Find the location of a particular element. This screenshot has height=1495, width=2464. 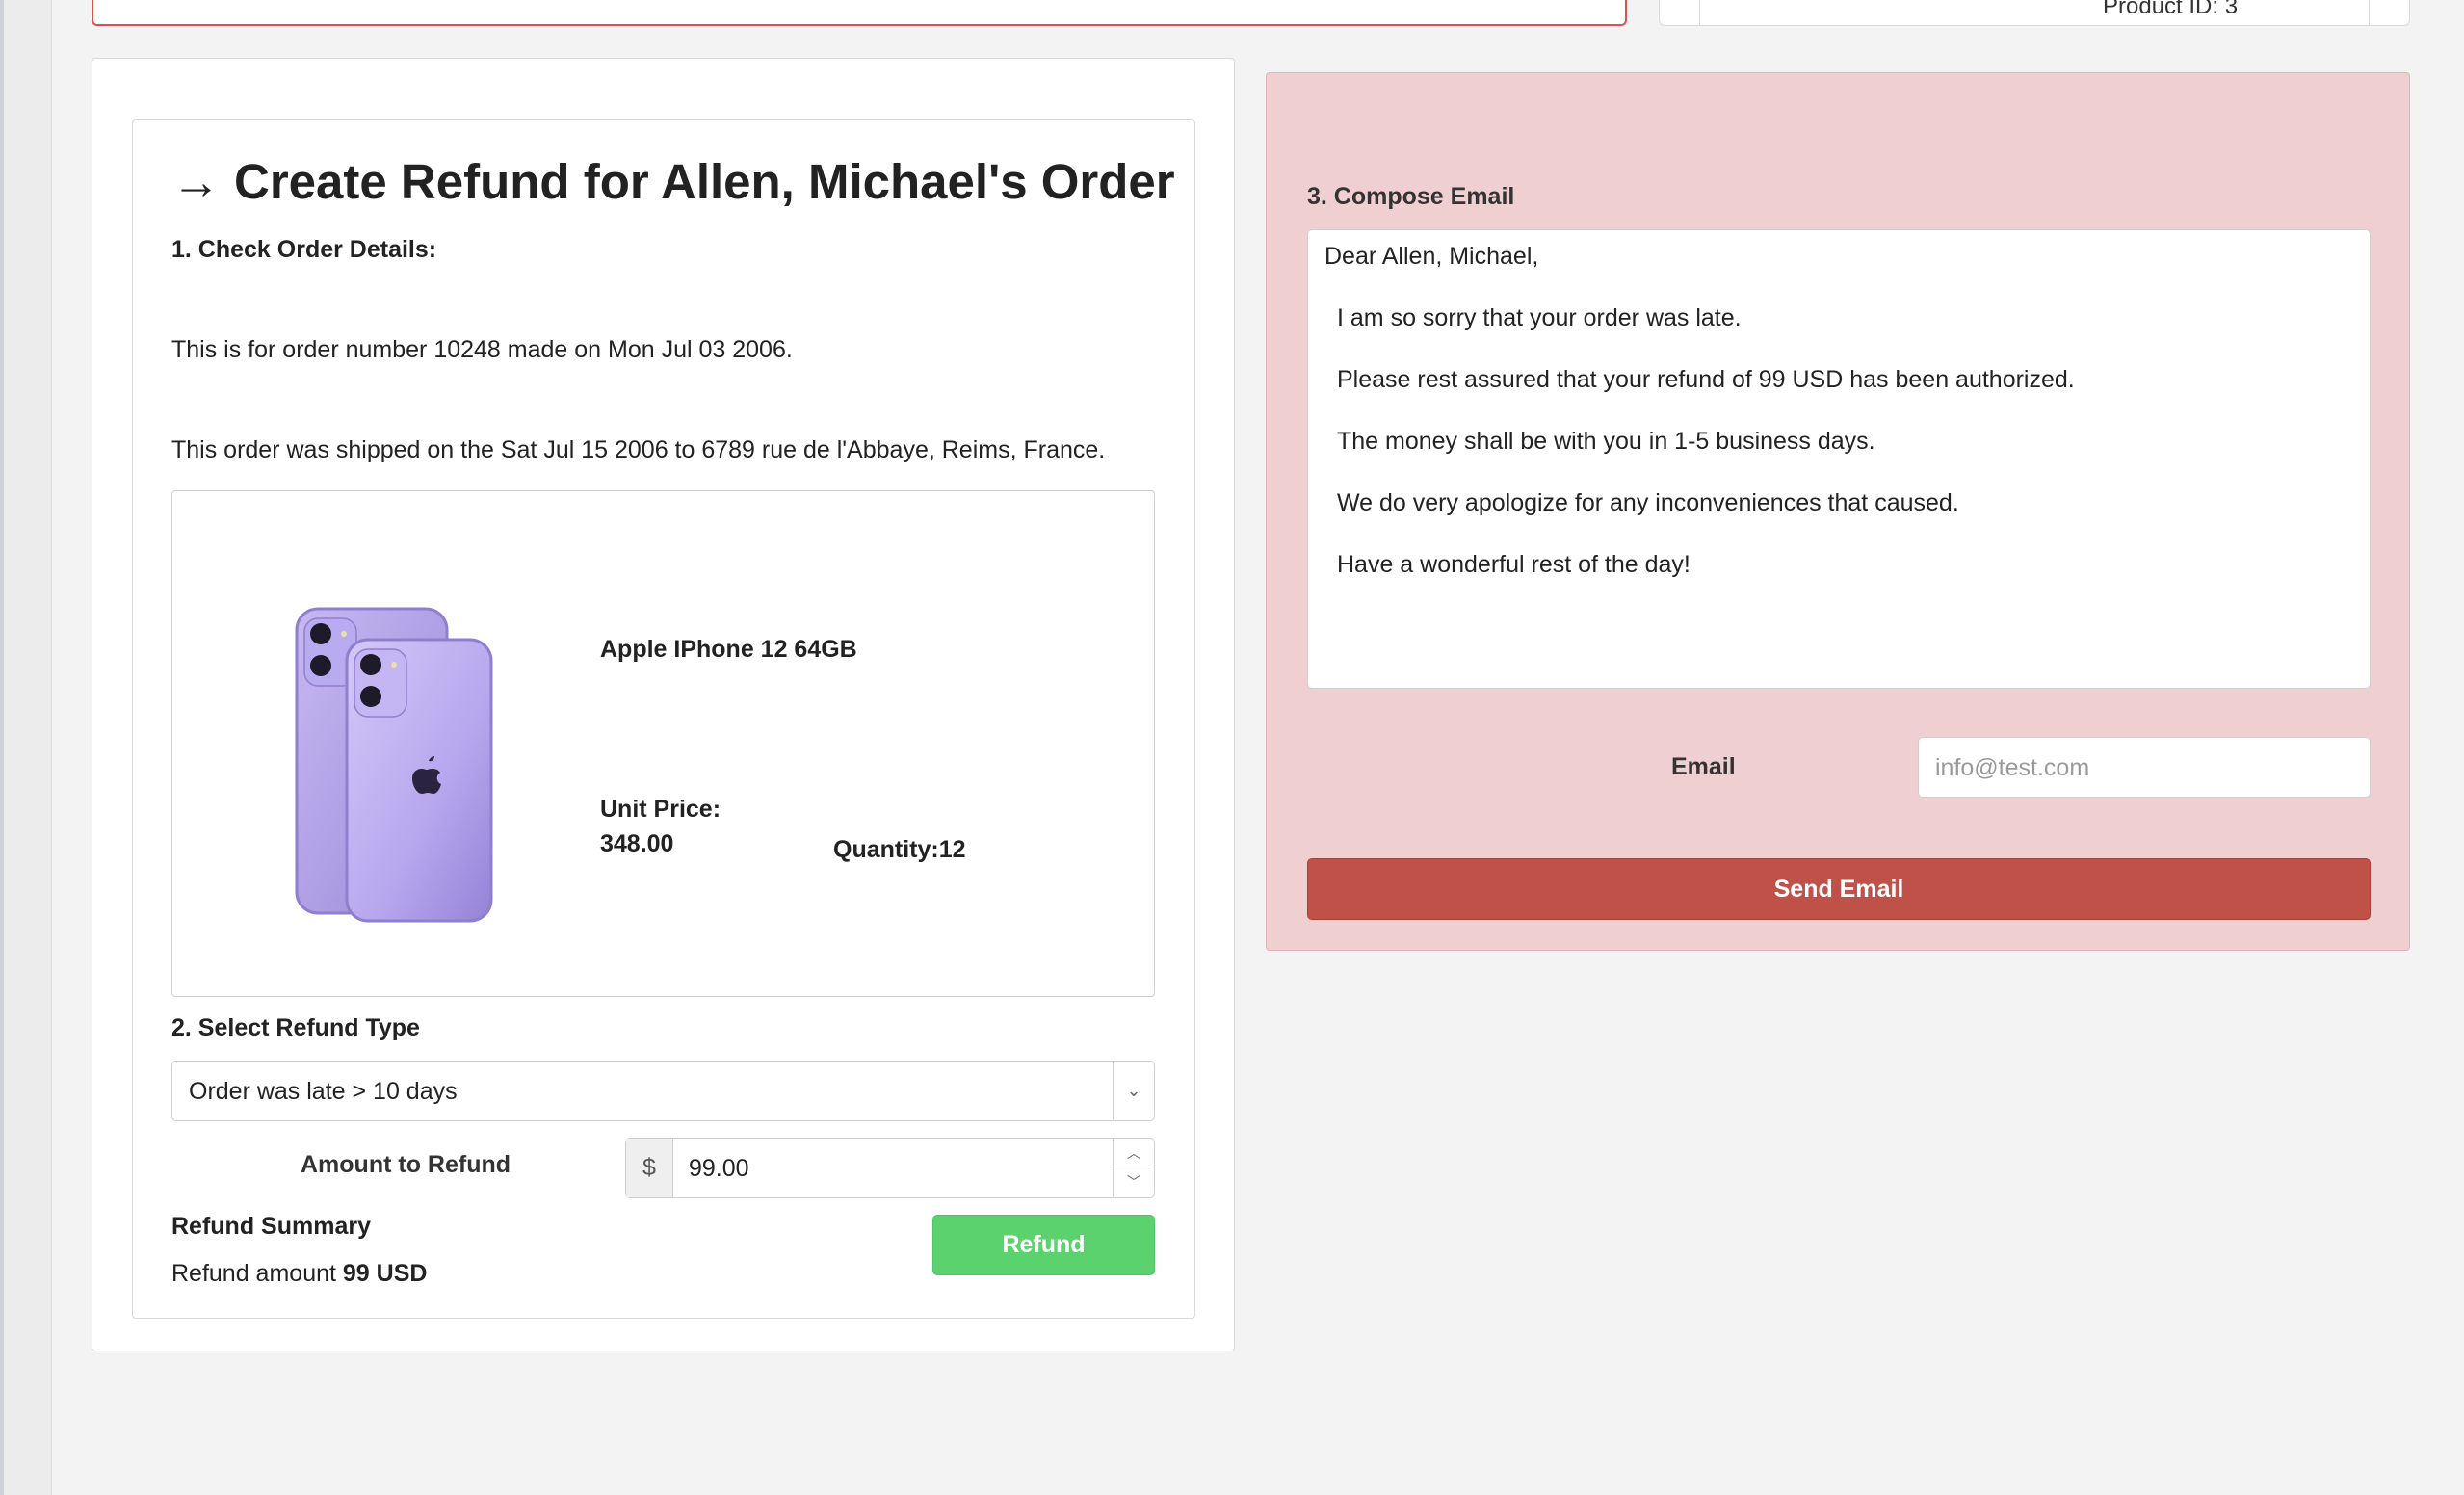

step2-heading: 2. Select Refund Type is located at coordinates (295, 1027).